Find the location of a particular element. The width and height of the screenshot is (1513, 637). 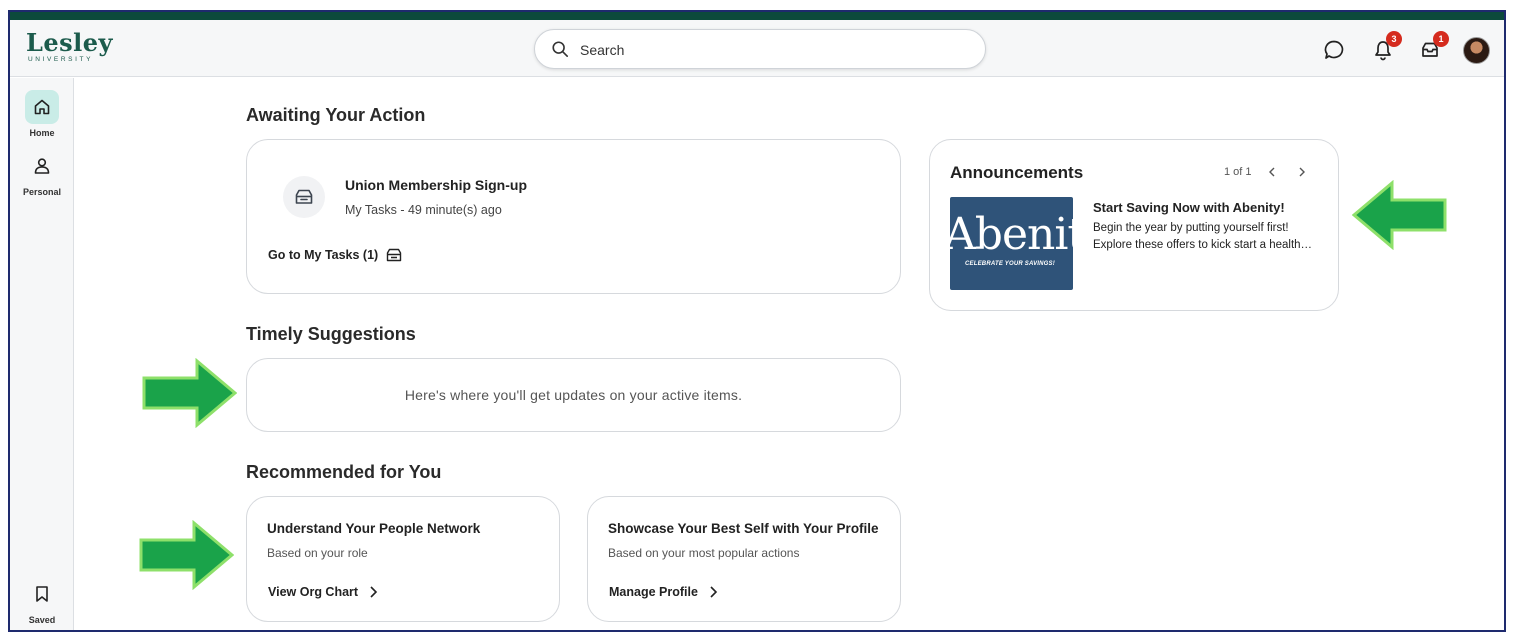

brand-top-bar is located at coordinates (757, 16).